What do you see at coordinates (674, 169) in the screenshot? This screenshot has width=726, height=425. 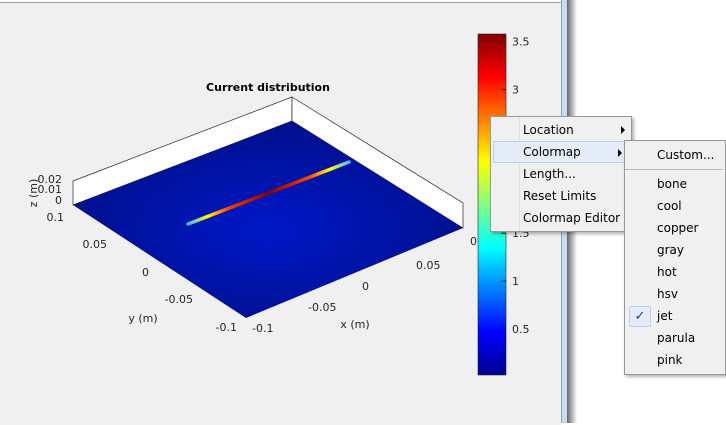 I see `menu-separator` at bounding box center [674, 169].